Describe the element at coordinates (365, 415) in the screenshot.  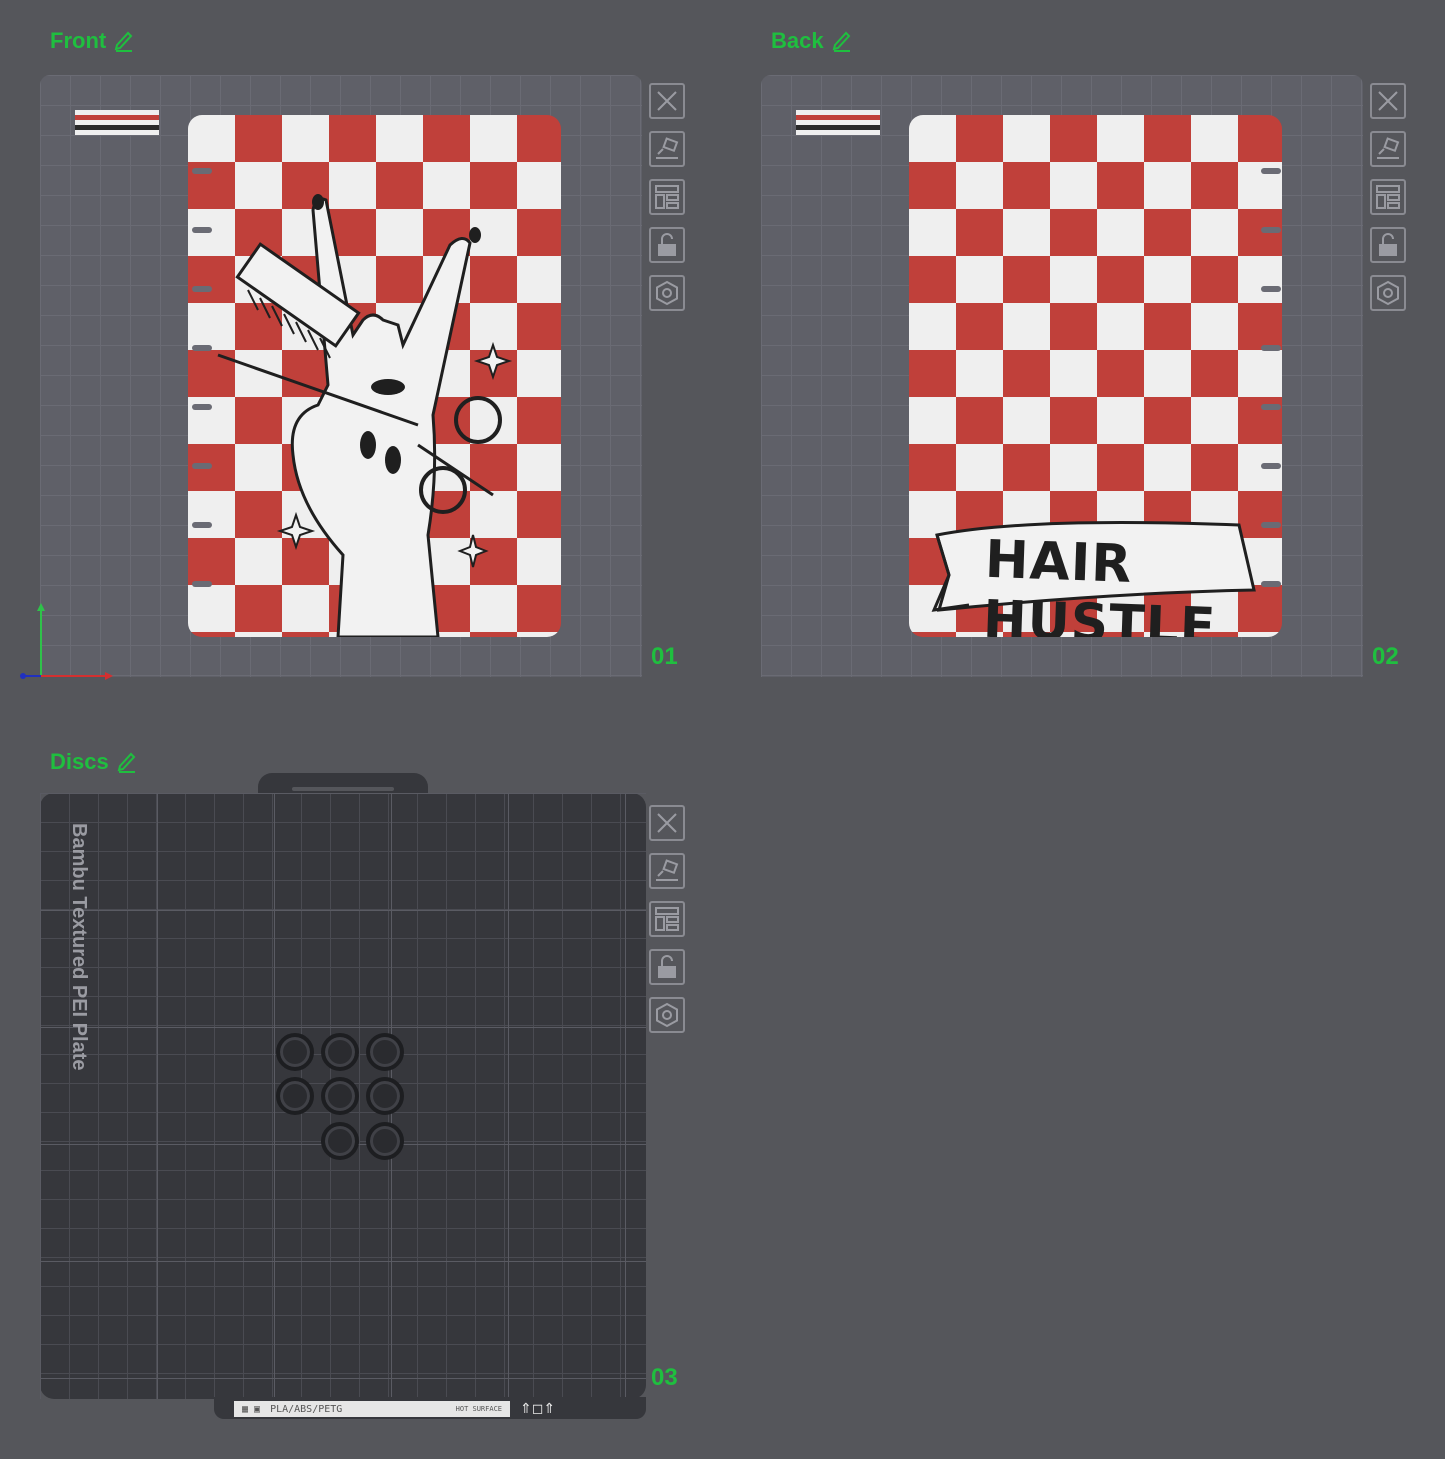
I see `rock-hand-illustration` at that location.